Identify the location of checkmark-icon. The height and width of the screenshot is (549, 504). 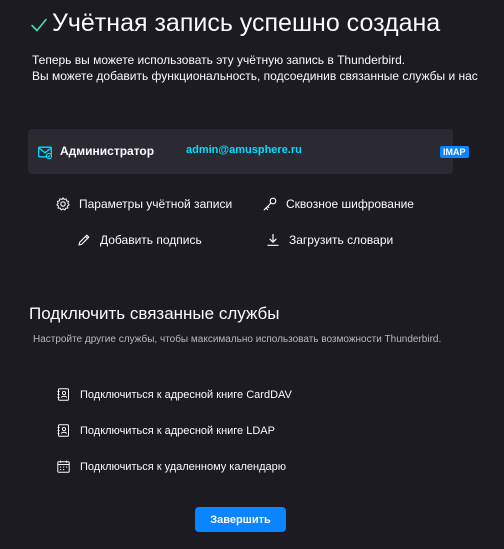
(39, 24).